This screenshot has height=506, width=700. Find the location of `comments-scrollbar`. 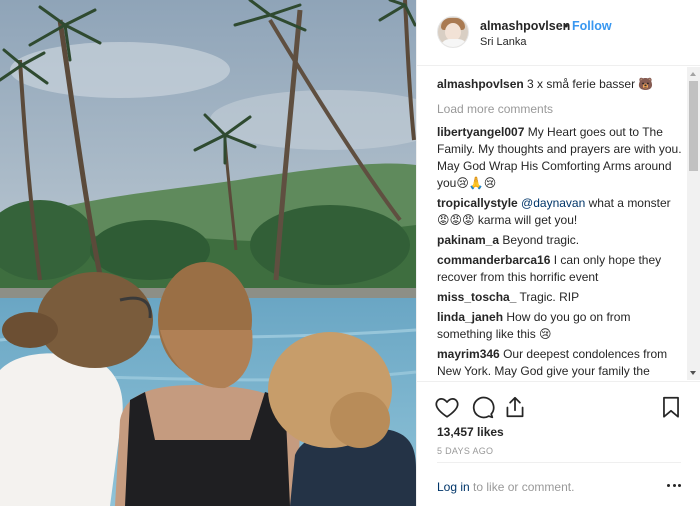

comments-scrollbar is located at coordinates (693, 223).